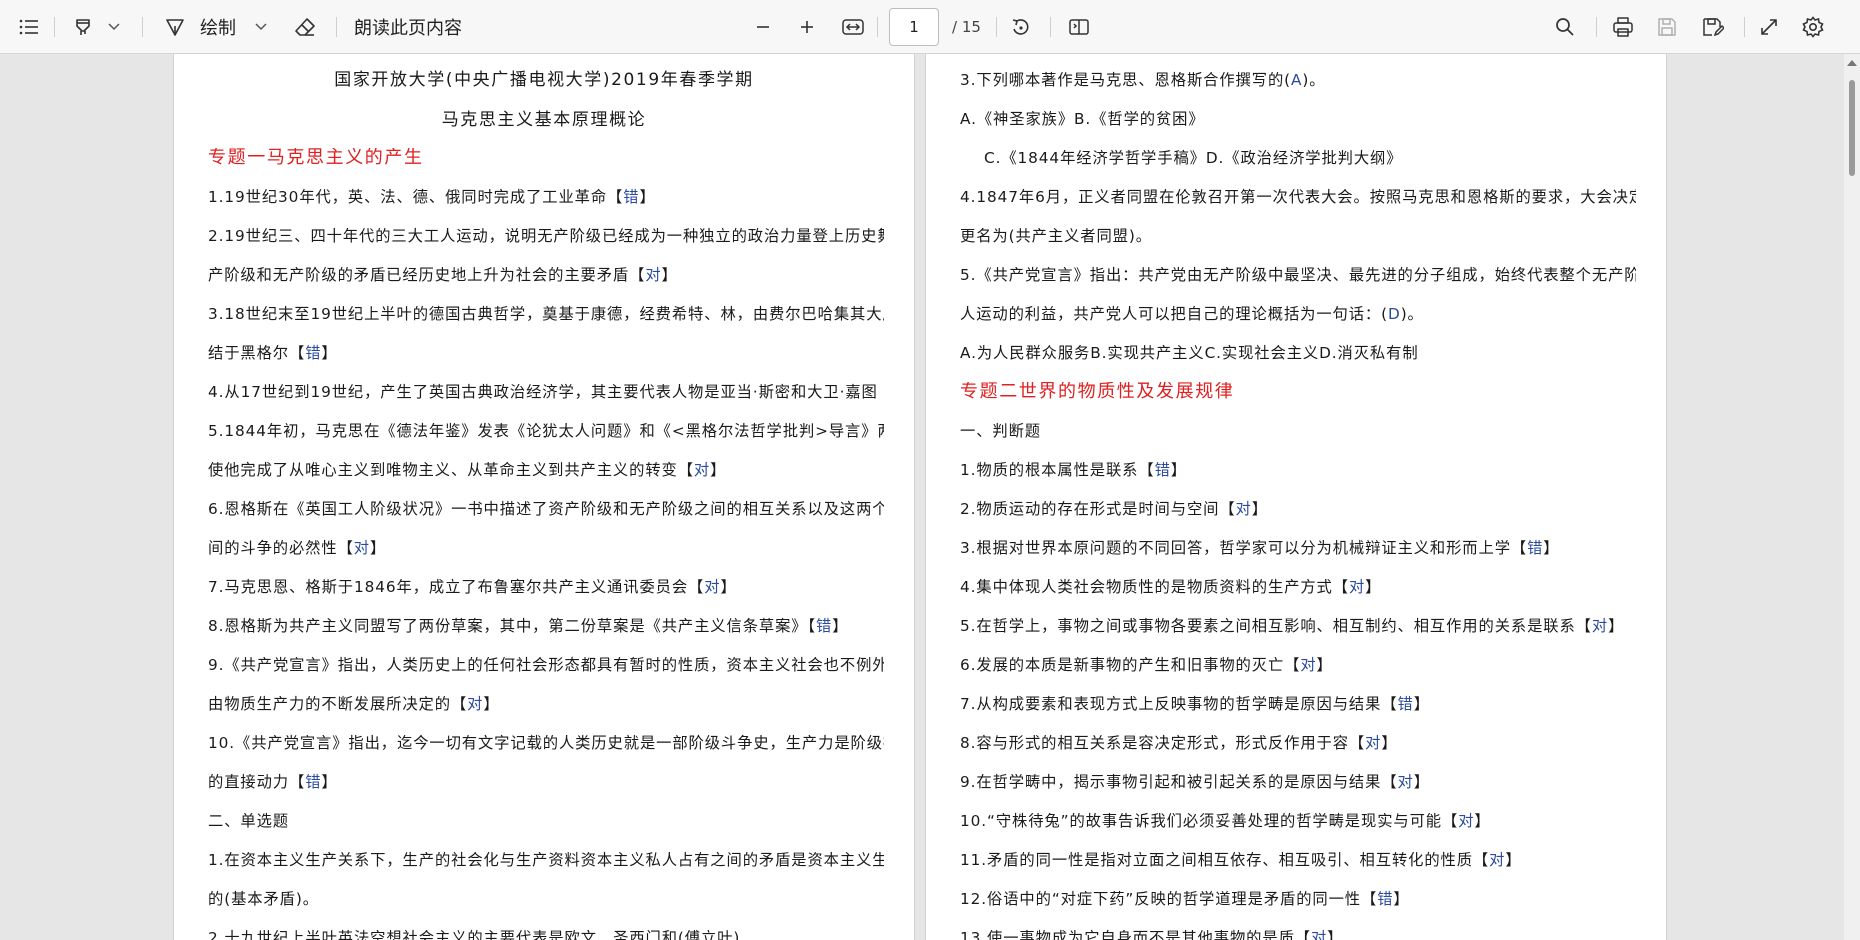 The image size is (1860, 940). Describe the element at coordinates (966, 27) in the screenshot. I see `page-total: / 15` at that location.